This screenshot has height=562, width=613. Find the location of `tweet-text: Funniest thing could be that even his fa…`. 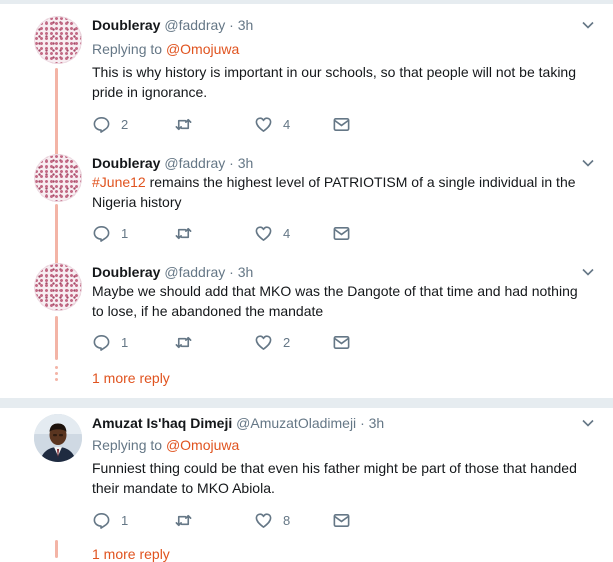

tweet-text: Funniest thing could be that even his fa… is located at coordinates (334, 478).